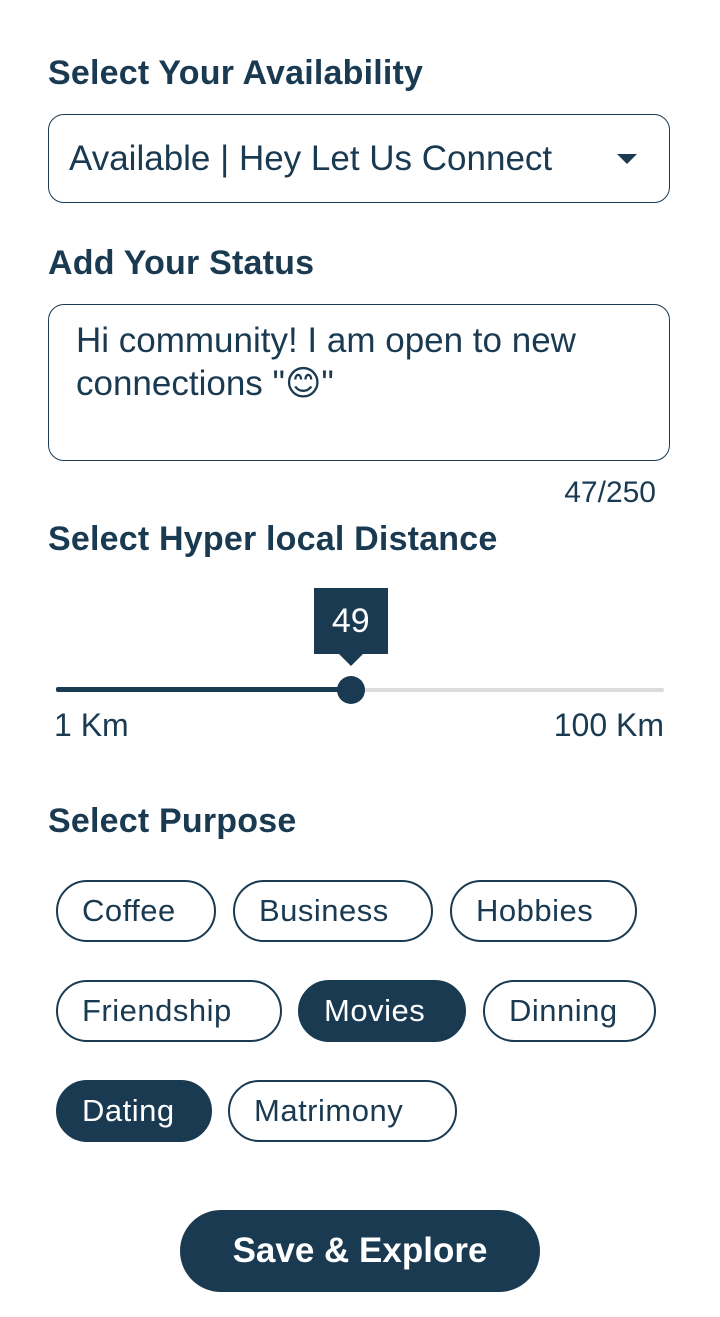  I want to click on purpose-chip-dating: Dating, so click(134, 1111).